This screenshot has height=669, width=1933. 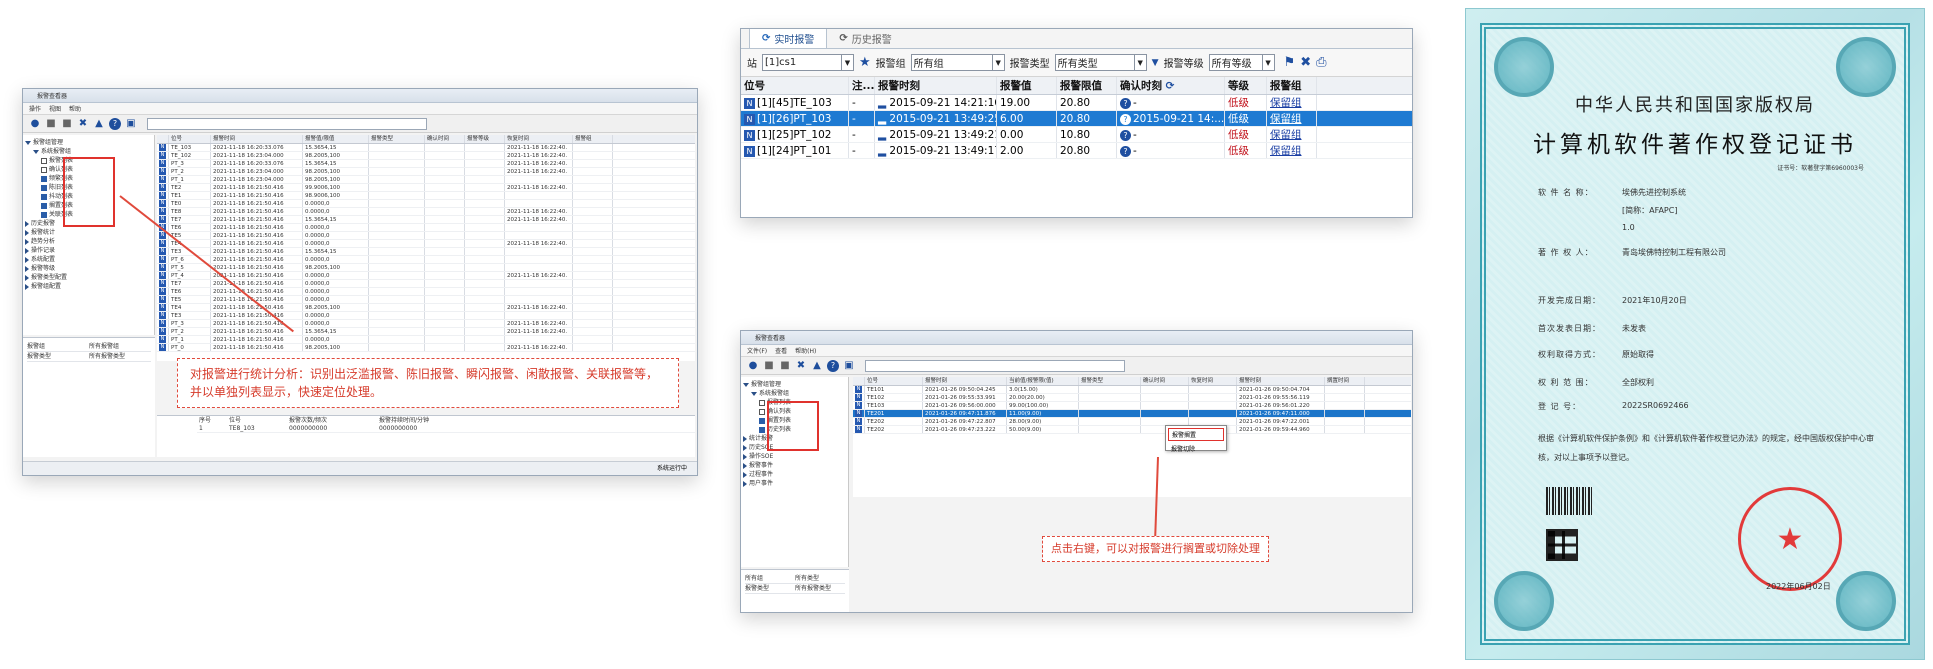 What do you see at coordinates (957, 62) in the screenshot?
I see `group-select: 所有组 ▼` at bounding box center [957, 62].